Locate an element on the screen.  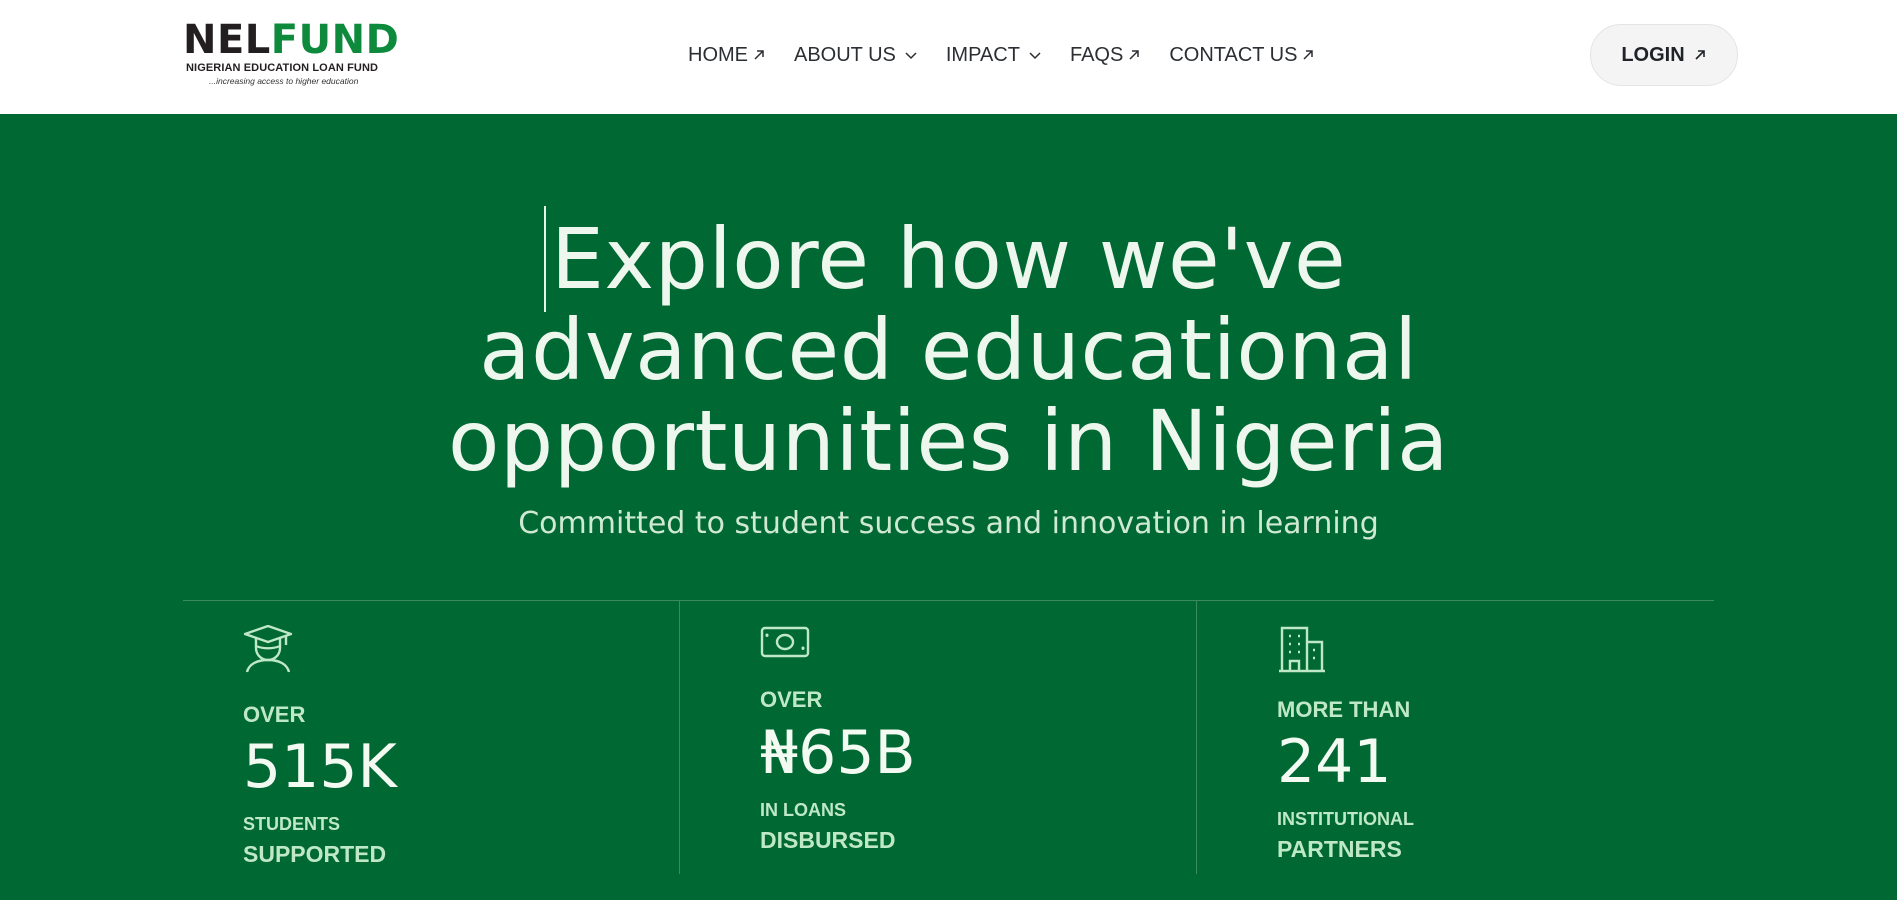
logo-wordmark: NELFUND is located at coordinates (291, 40).